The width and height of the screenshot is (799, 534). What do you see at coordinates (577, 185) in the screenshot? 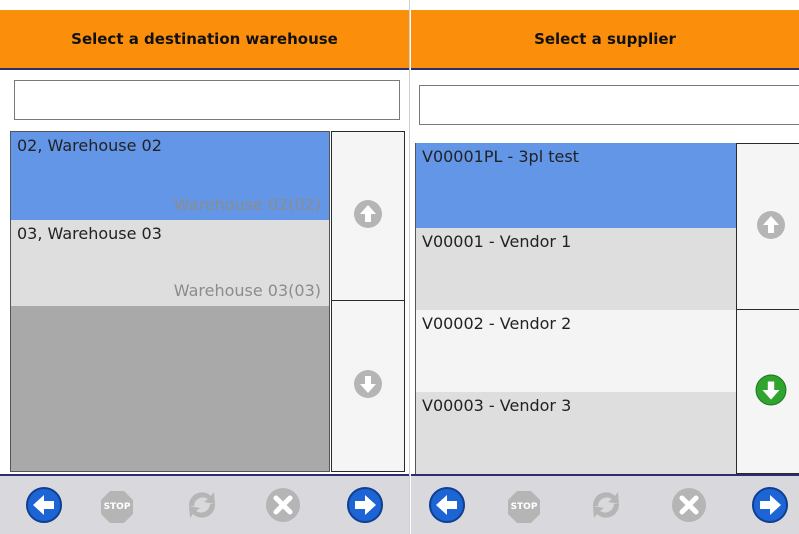
I see `list-item: V00001PL - 3pl test` at bounding box center [577, 185].